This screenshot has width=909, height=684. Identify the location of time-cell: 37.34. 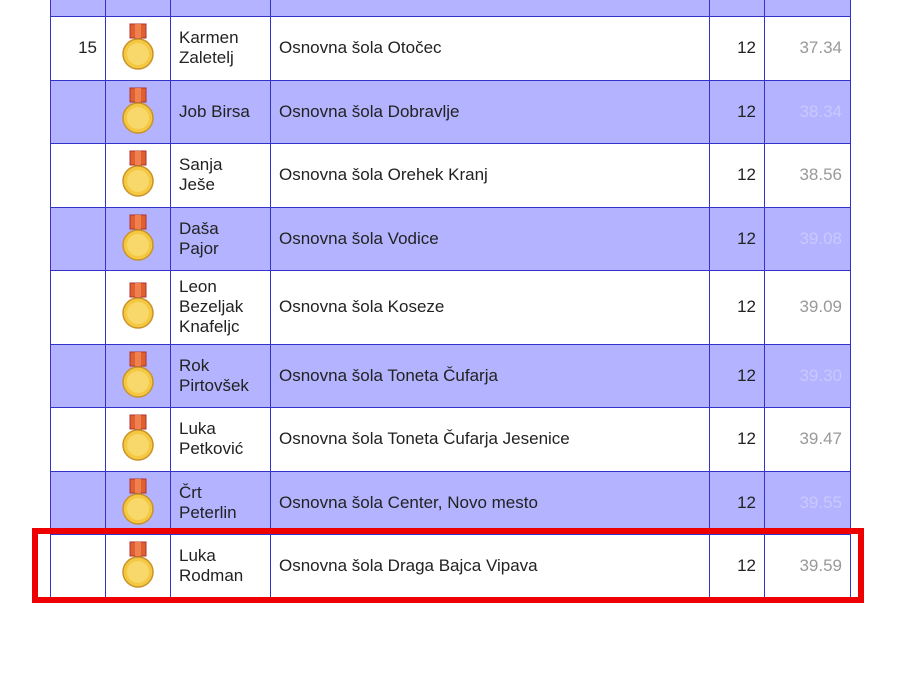
(807, 48).